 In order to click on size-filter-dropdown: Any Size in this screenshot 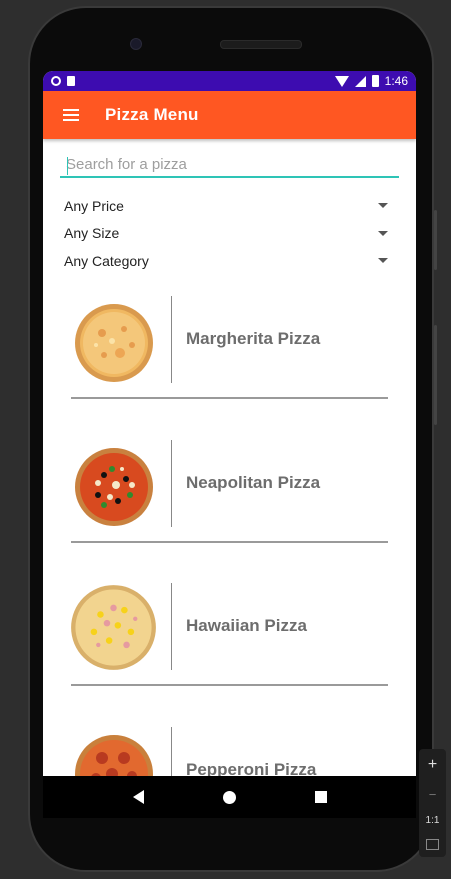, I will do `click(229, 234)`.